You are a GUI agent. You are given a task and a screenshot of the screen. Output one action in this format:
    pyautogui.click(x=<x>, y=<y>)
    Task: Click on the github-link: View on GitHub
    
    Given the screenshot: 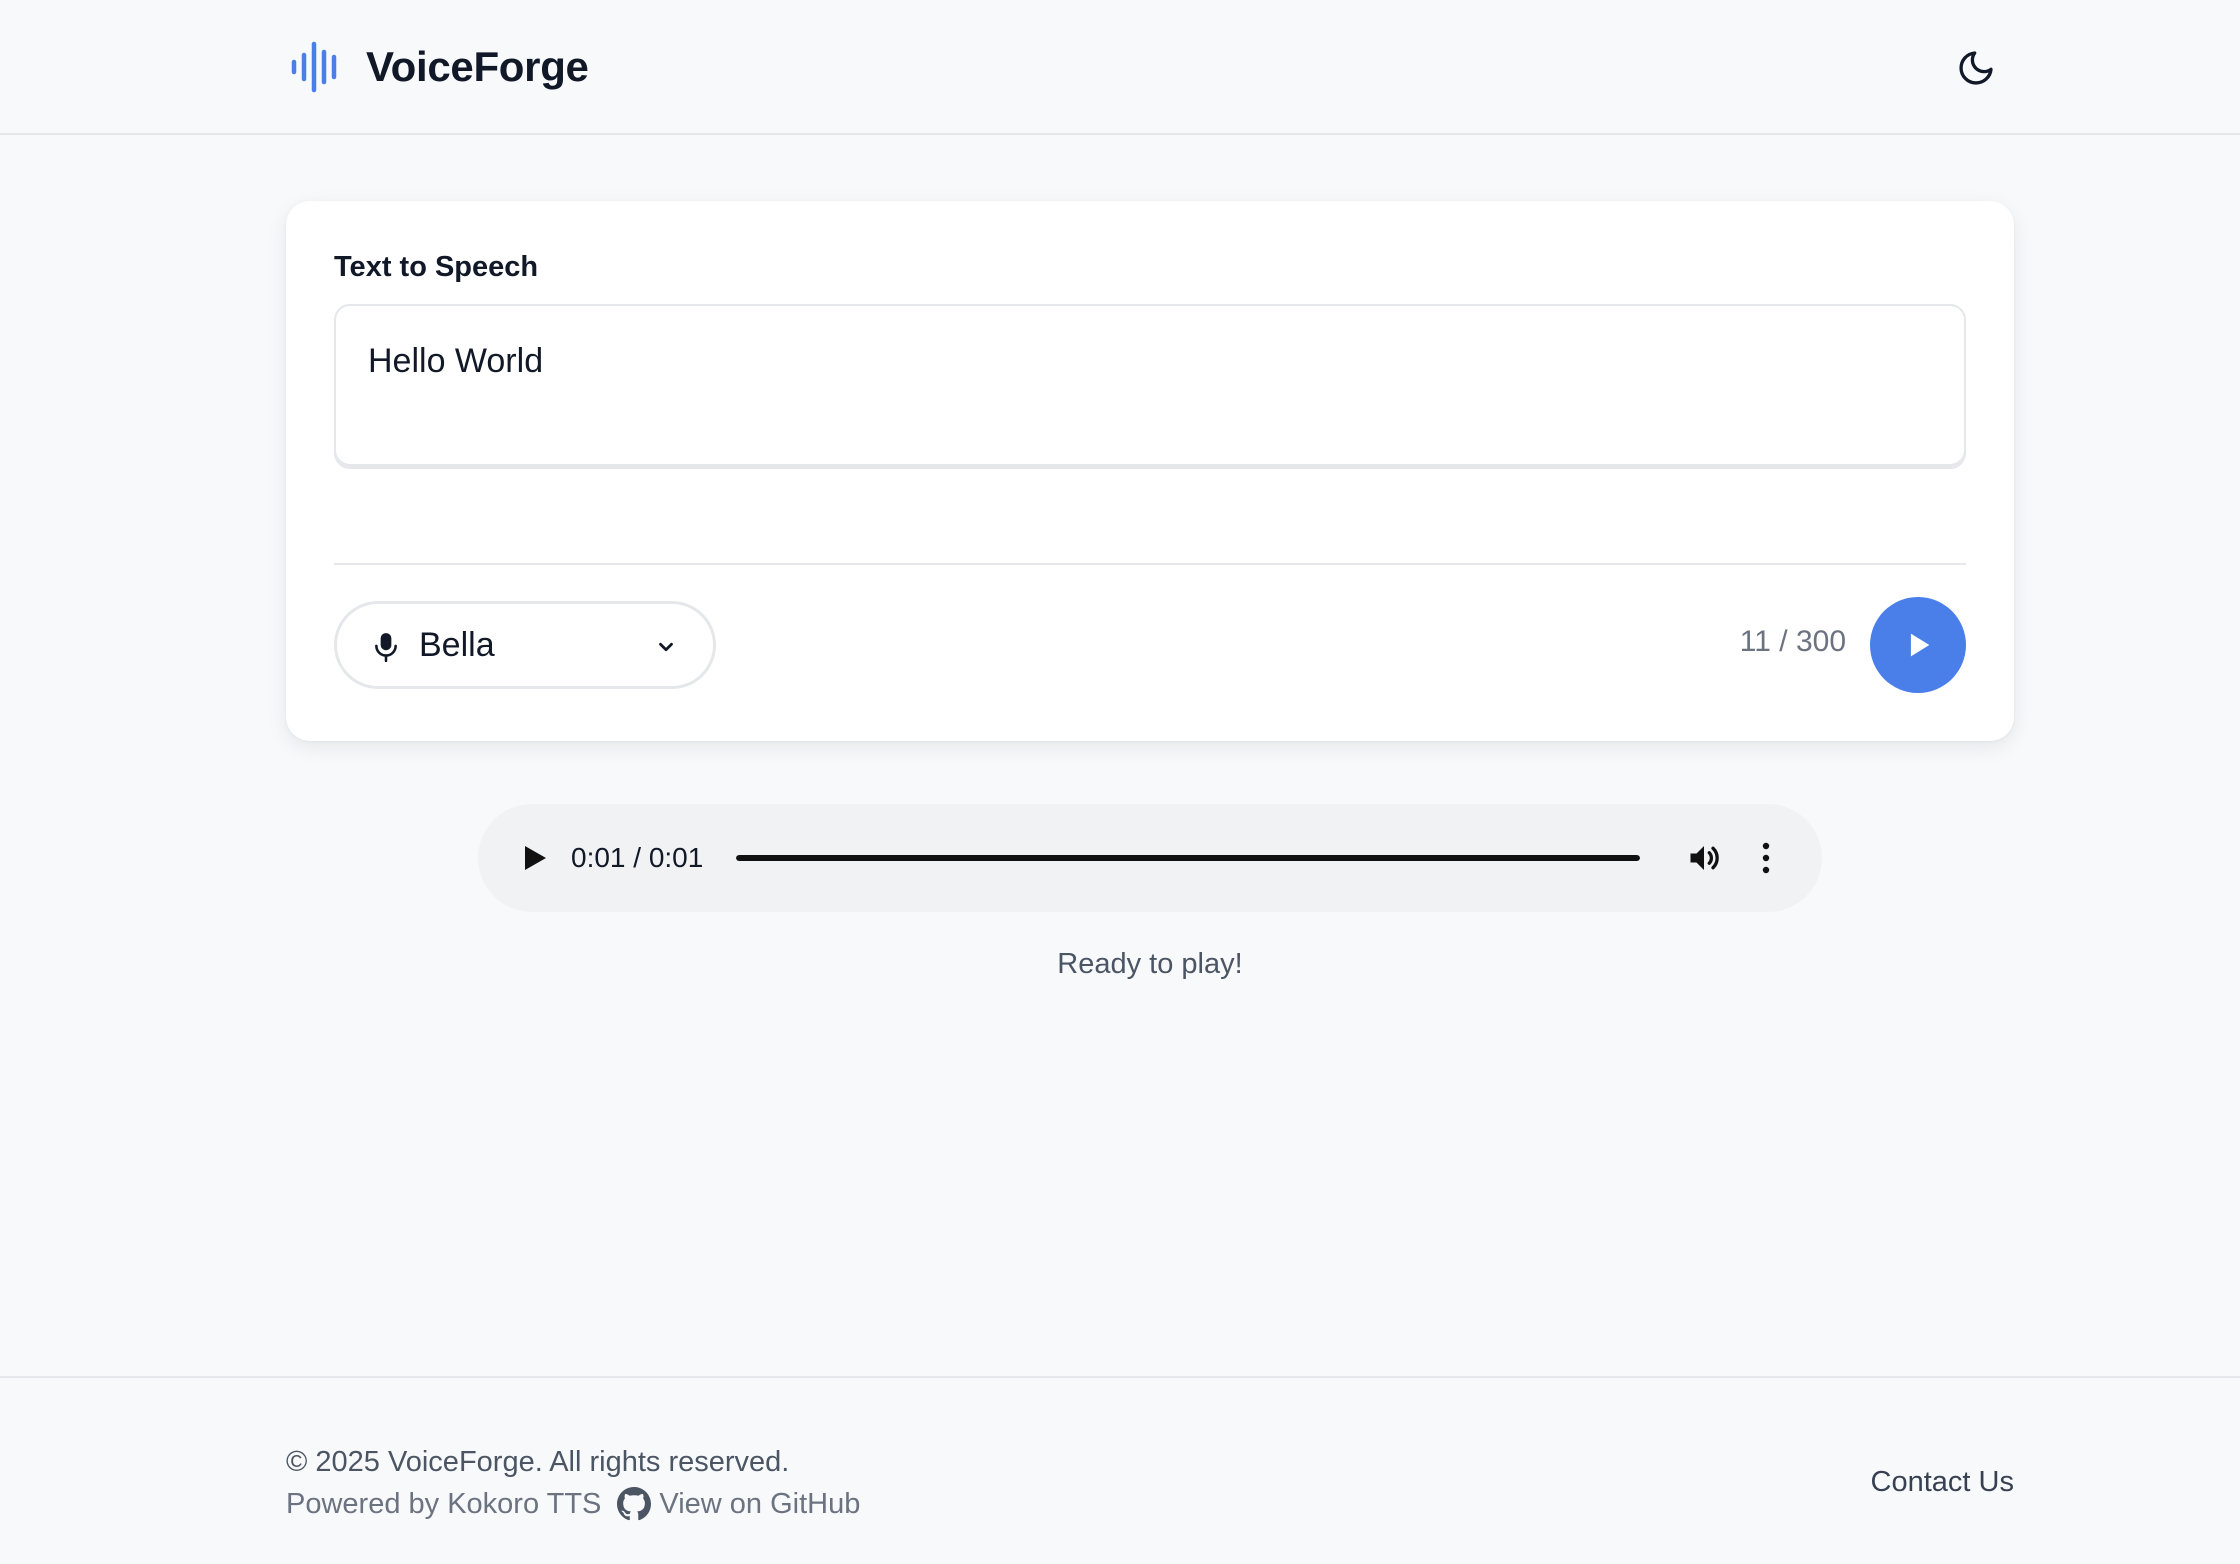 What is the action you would take?
    pyautogui.click(x=738, y=1504)
    